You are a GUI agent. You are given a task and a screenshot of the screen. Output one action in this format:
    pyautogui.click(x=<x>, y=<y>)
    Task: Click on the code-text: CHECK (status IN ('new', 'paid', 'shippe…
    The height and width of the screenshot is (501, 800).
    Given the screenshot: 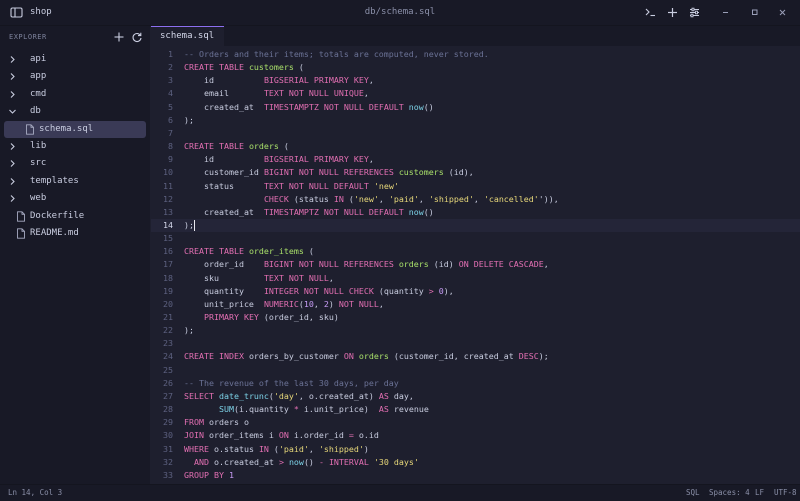 What is the action you would take?
    pyautogui.click(x=411, y=198)
    